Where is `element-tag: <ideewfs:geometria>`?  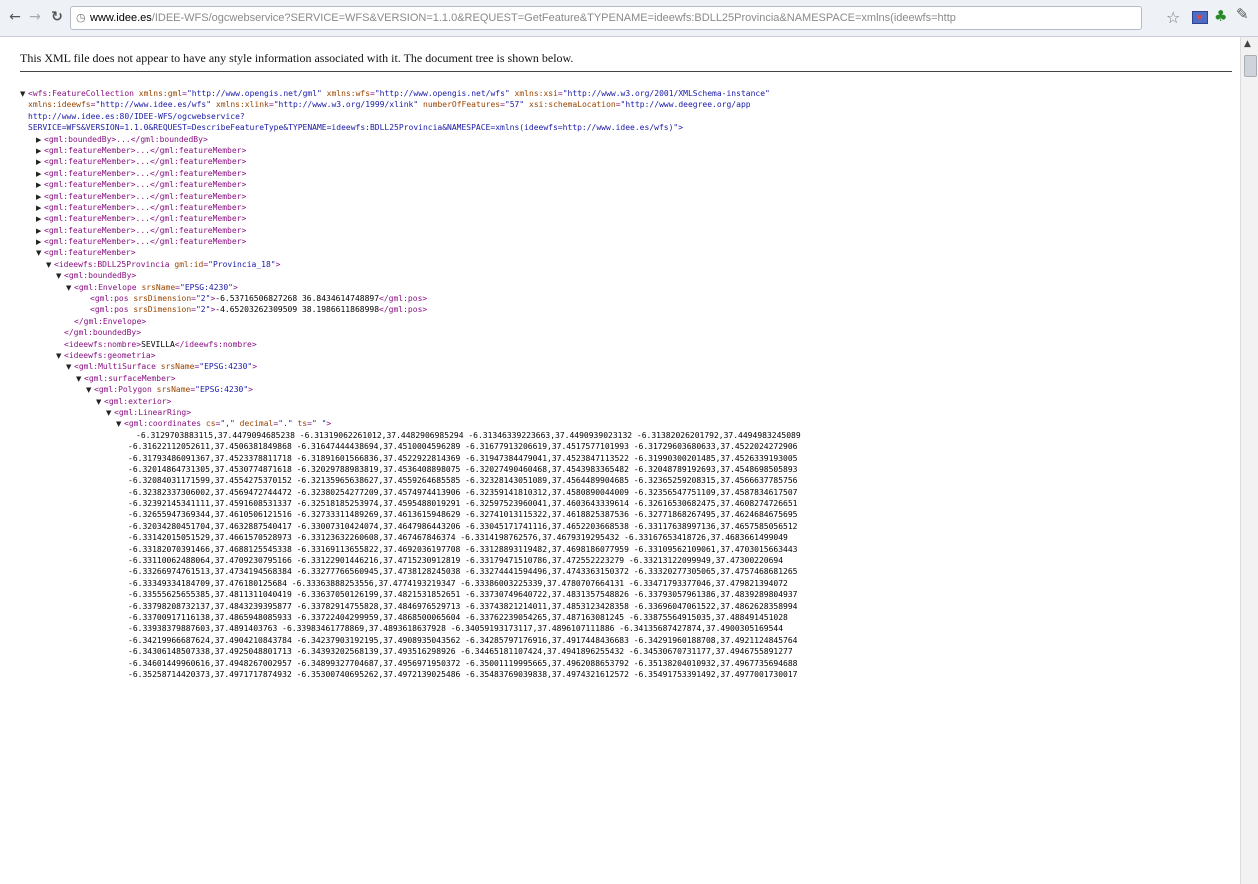 element-tag: <ideewfs:geometria> is located at coordinates (110, 355).